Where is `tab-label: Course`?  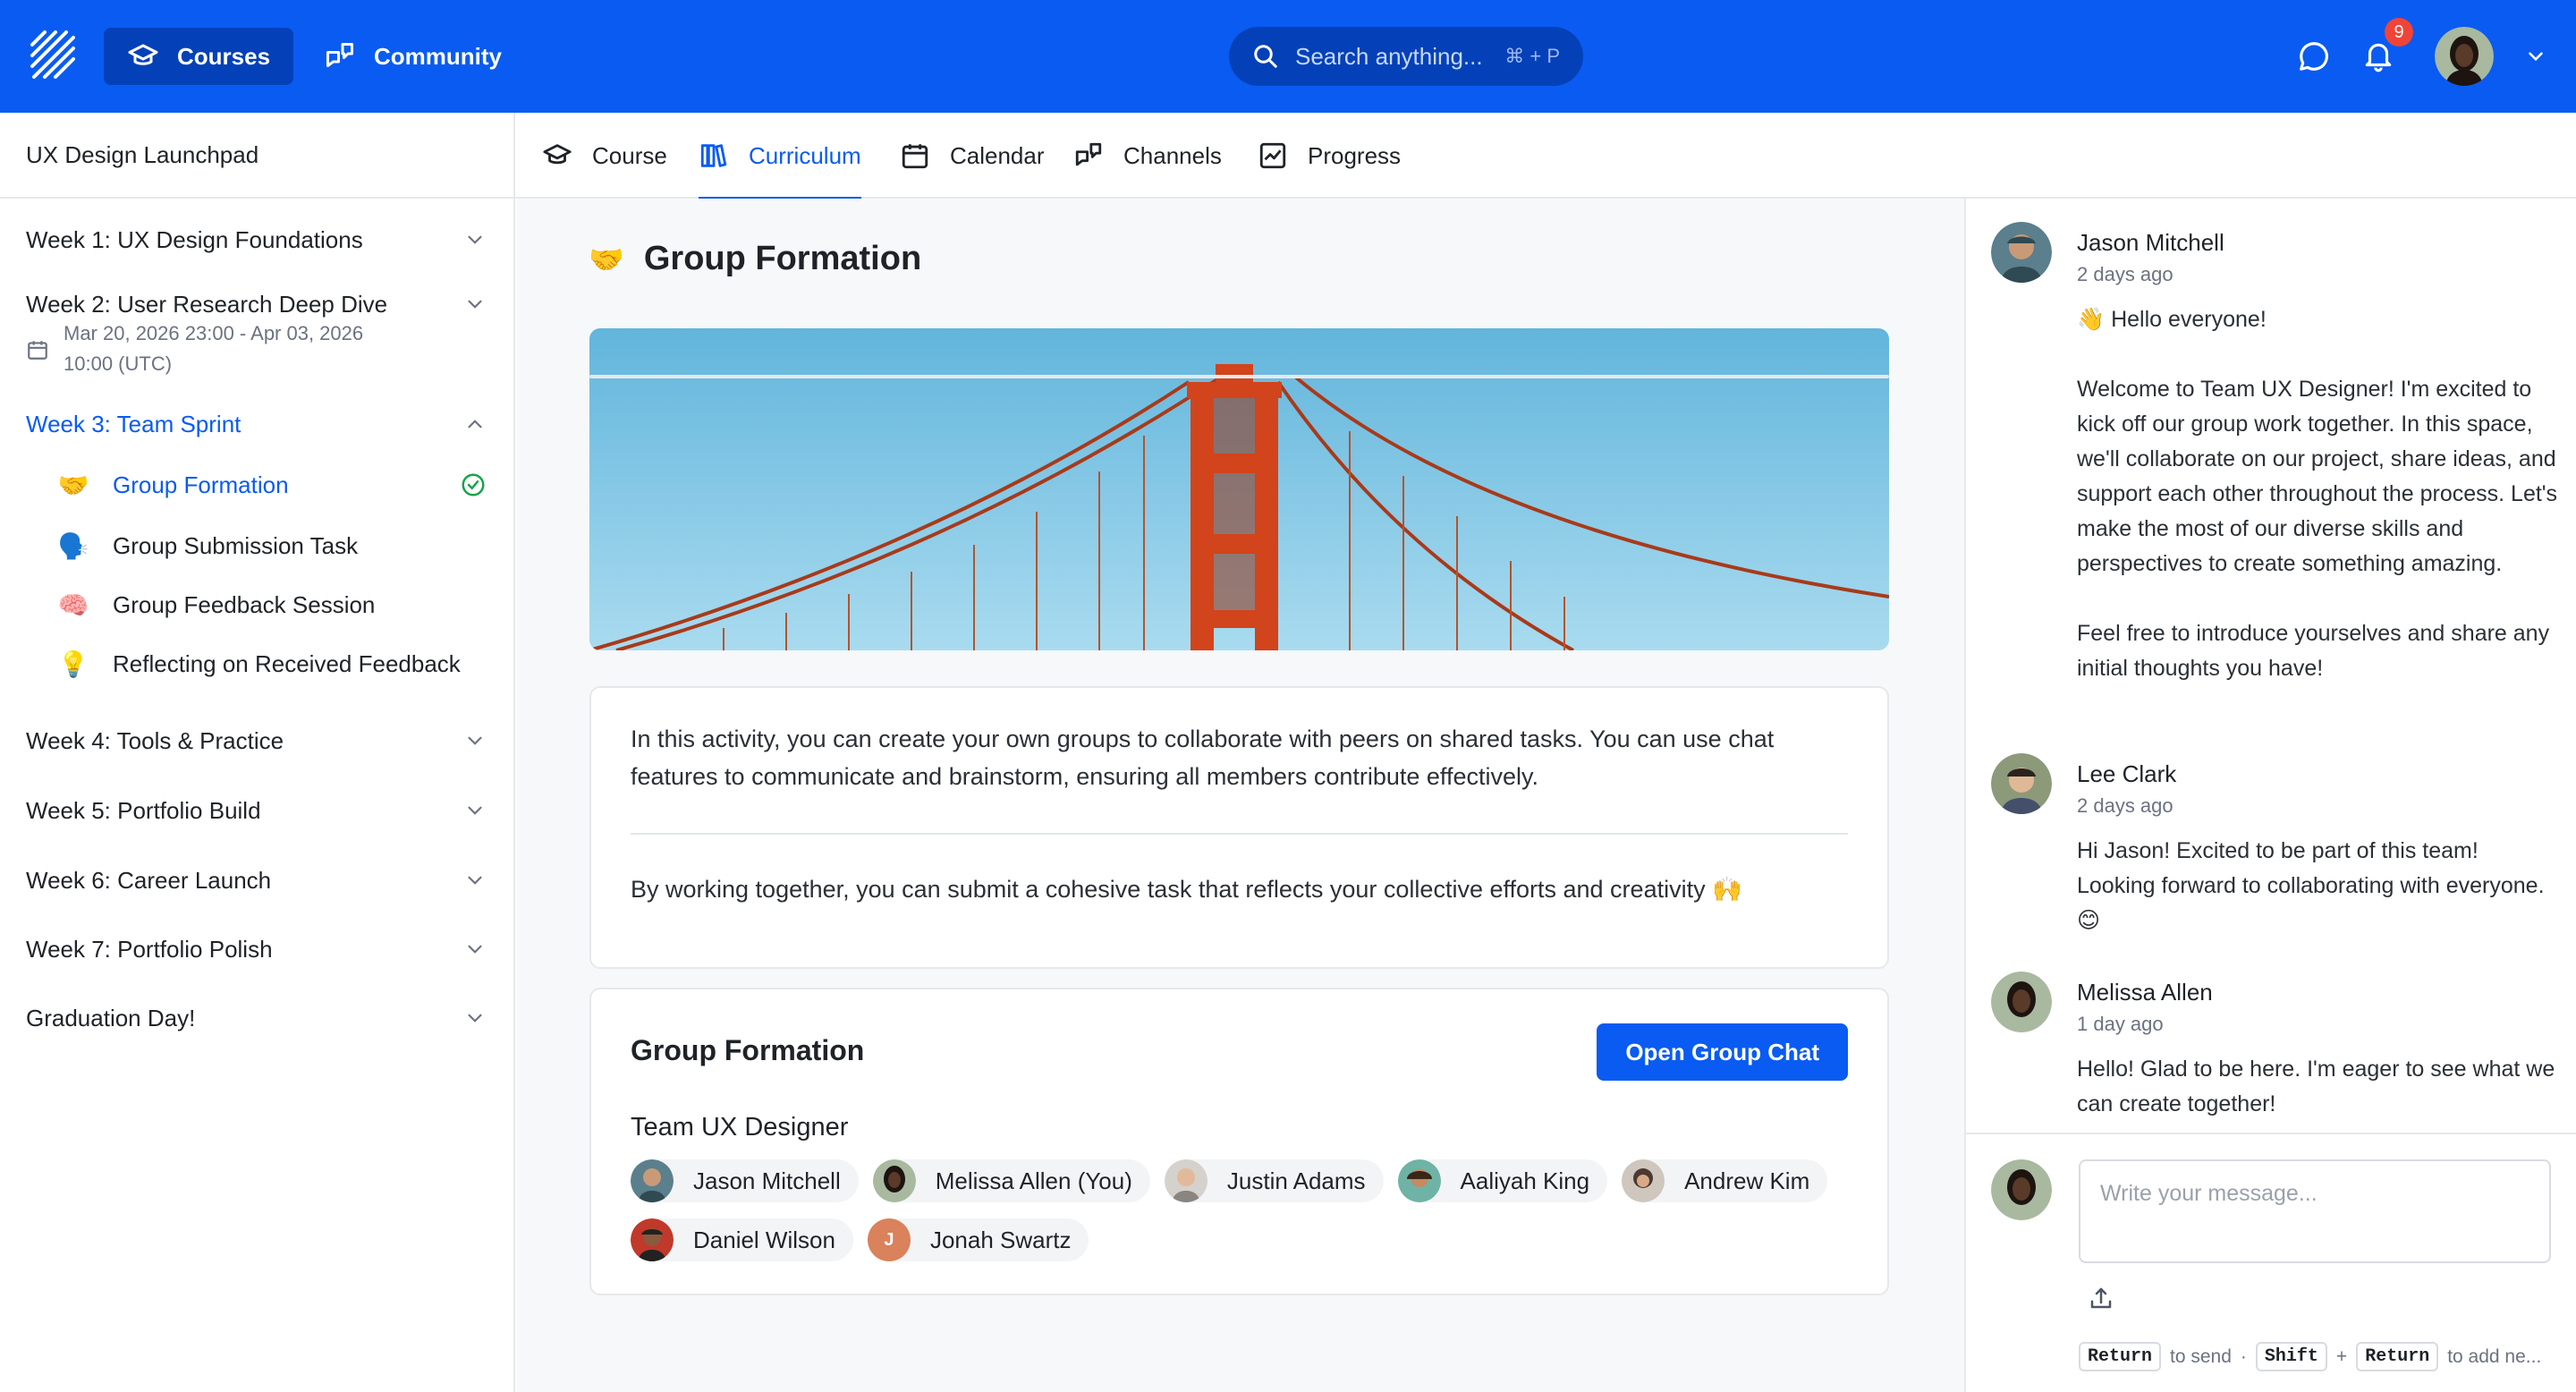 tab-label: Course is located at coordinates (629, 155).